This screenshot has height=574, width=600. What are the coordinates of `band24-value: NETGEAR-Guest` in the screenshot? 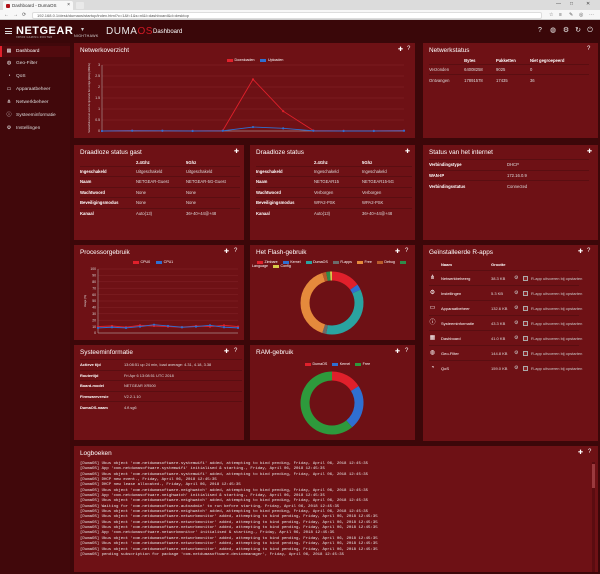 It's located at (161, 181).